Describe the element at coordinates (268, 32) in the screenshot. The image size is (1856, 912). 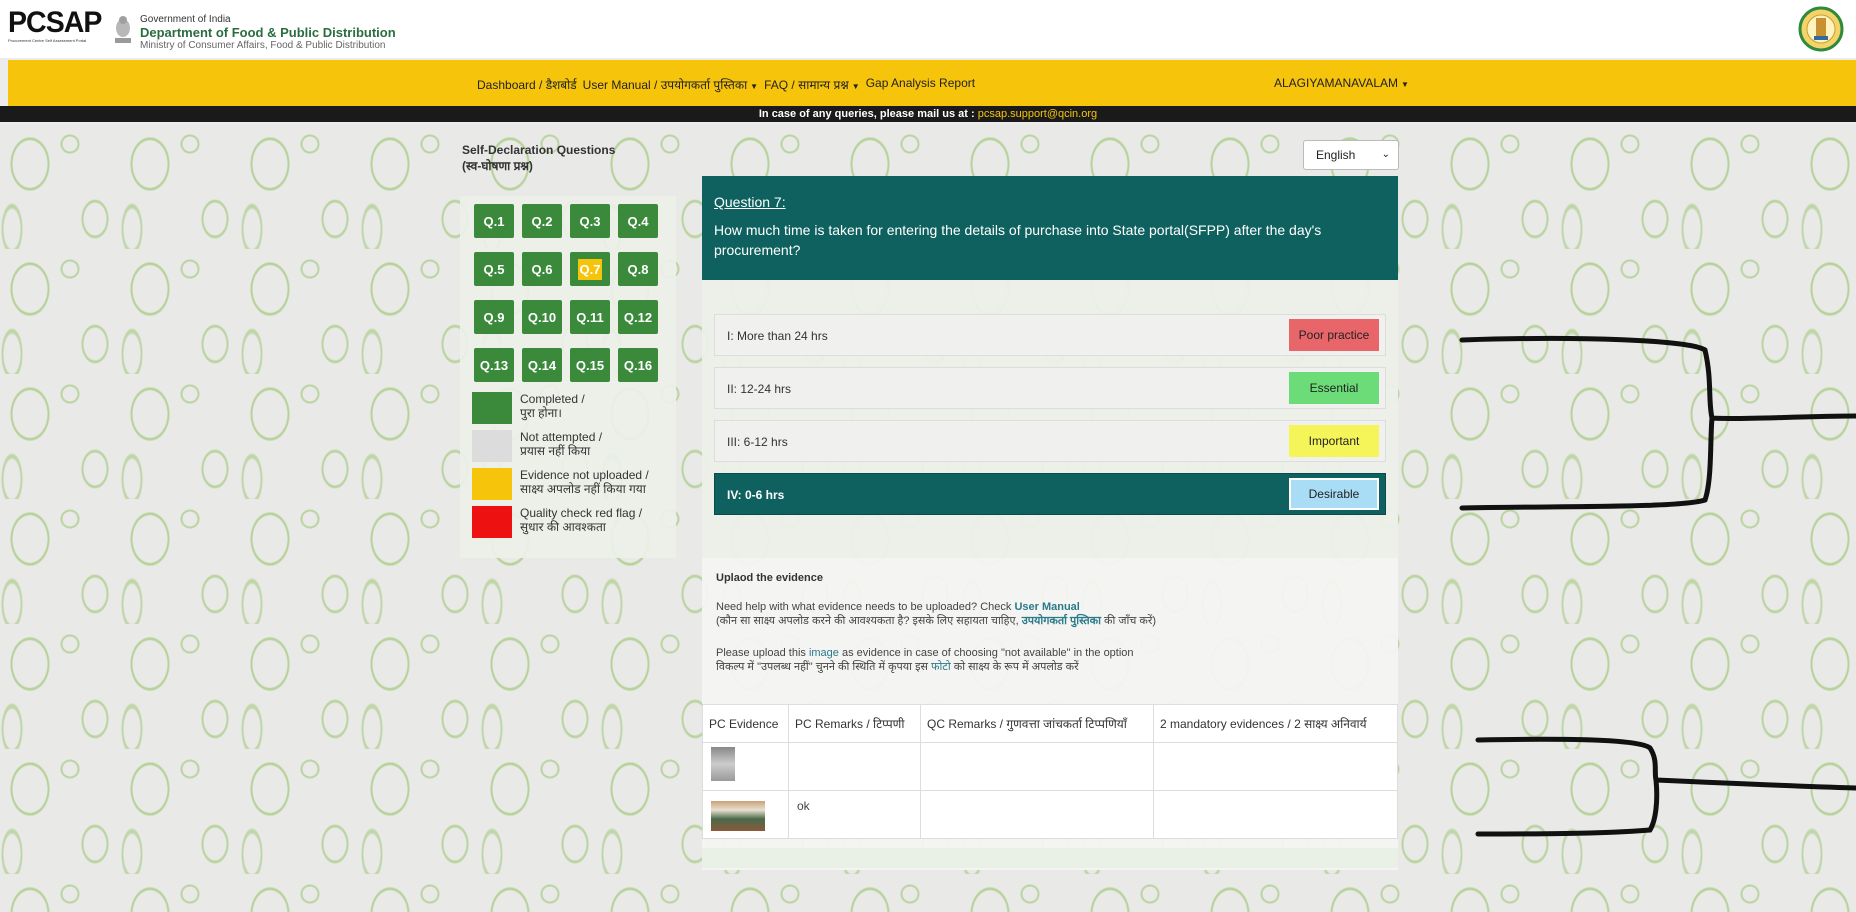
I see `department-name: Department of Food & Public Distribution` at that location.